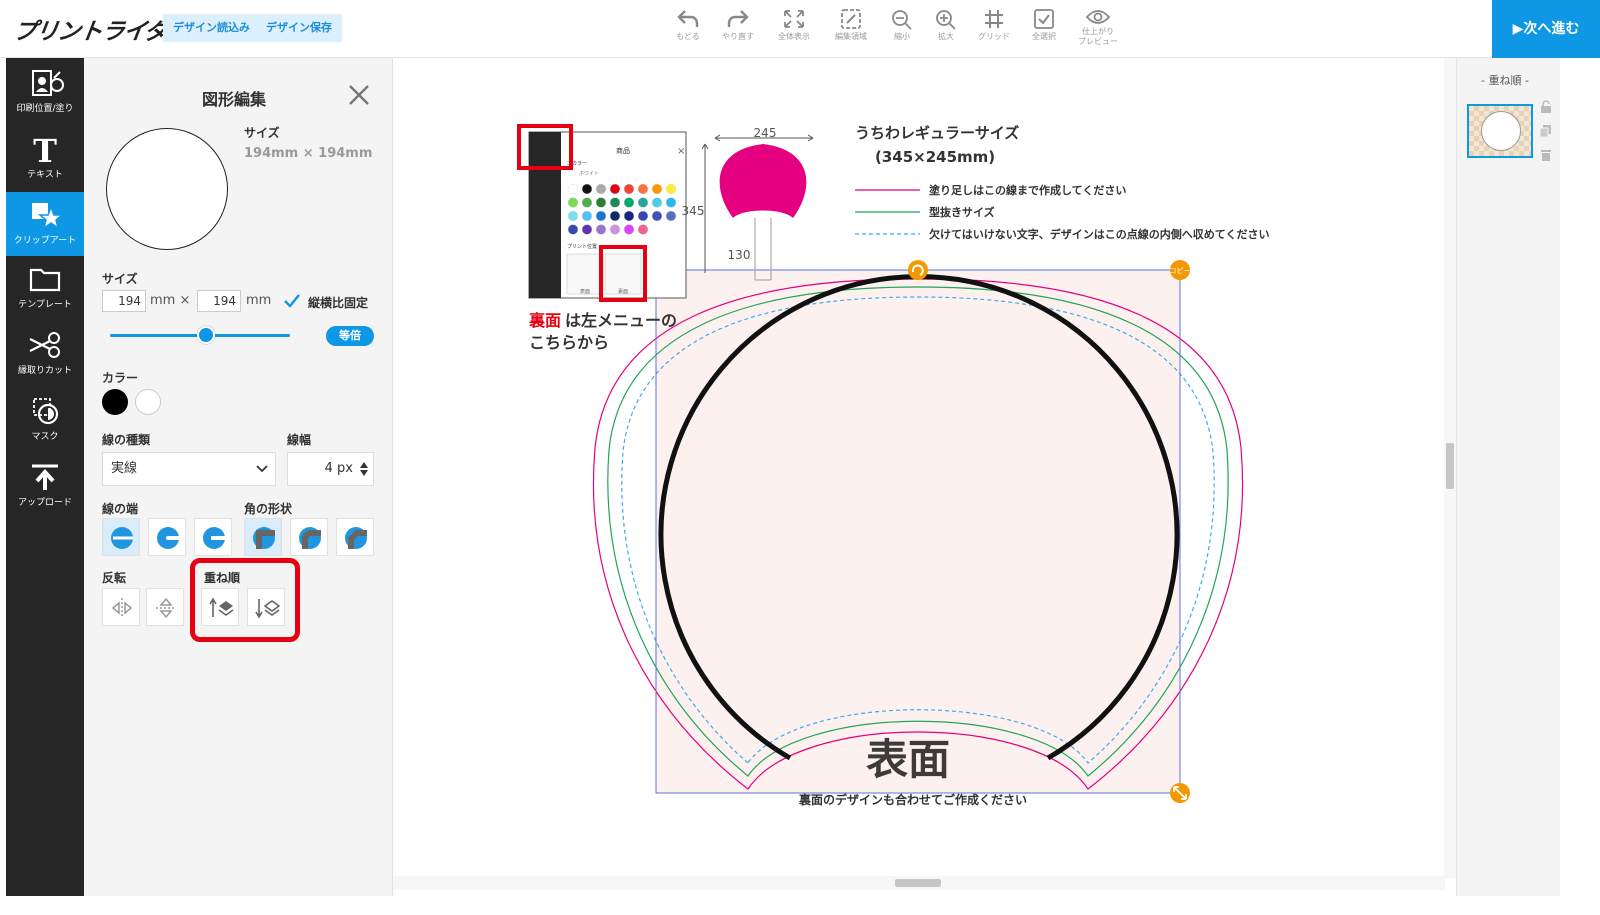  Describe the element at coordinates (738, 36) in the screenshot. I see `redo-label: やり直す` at that location.